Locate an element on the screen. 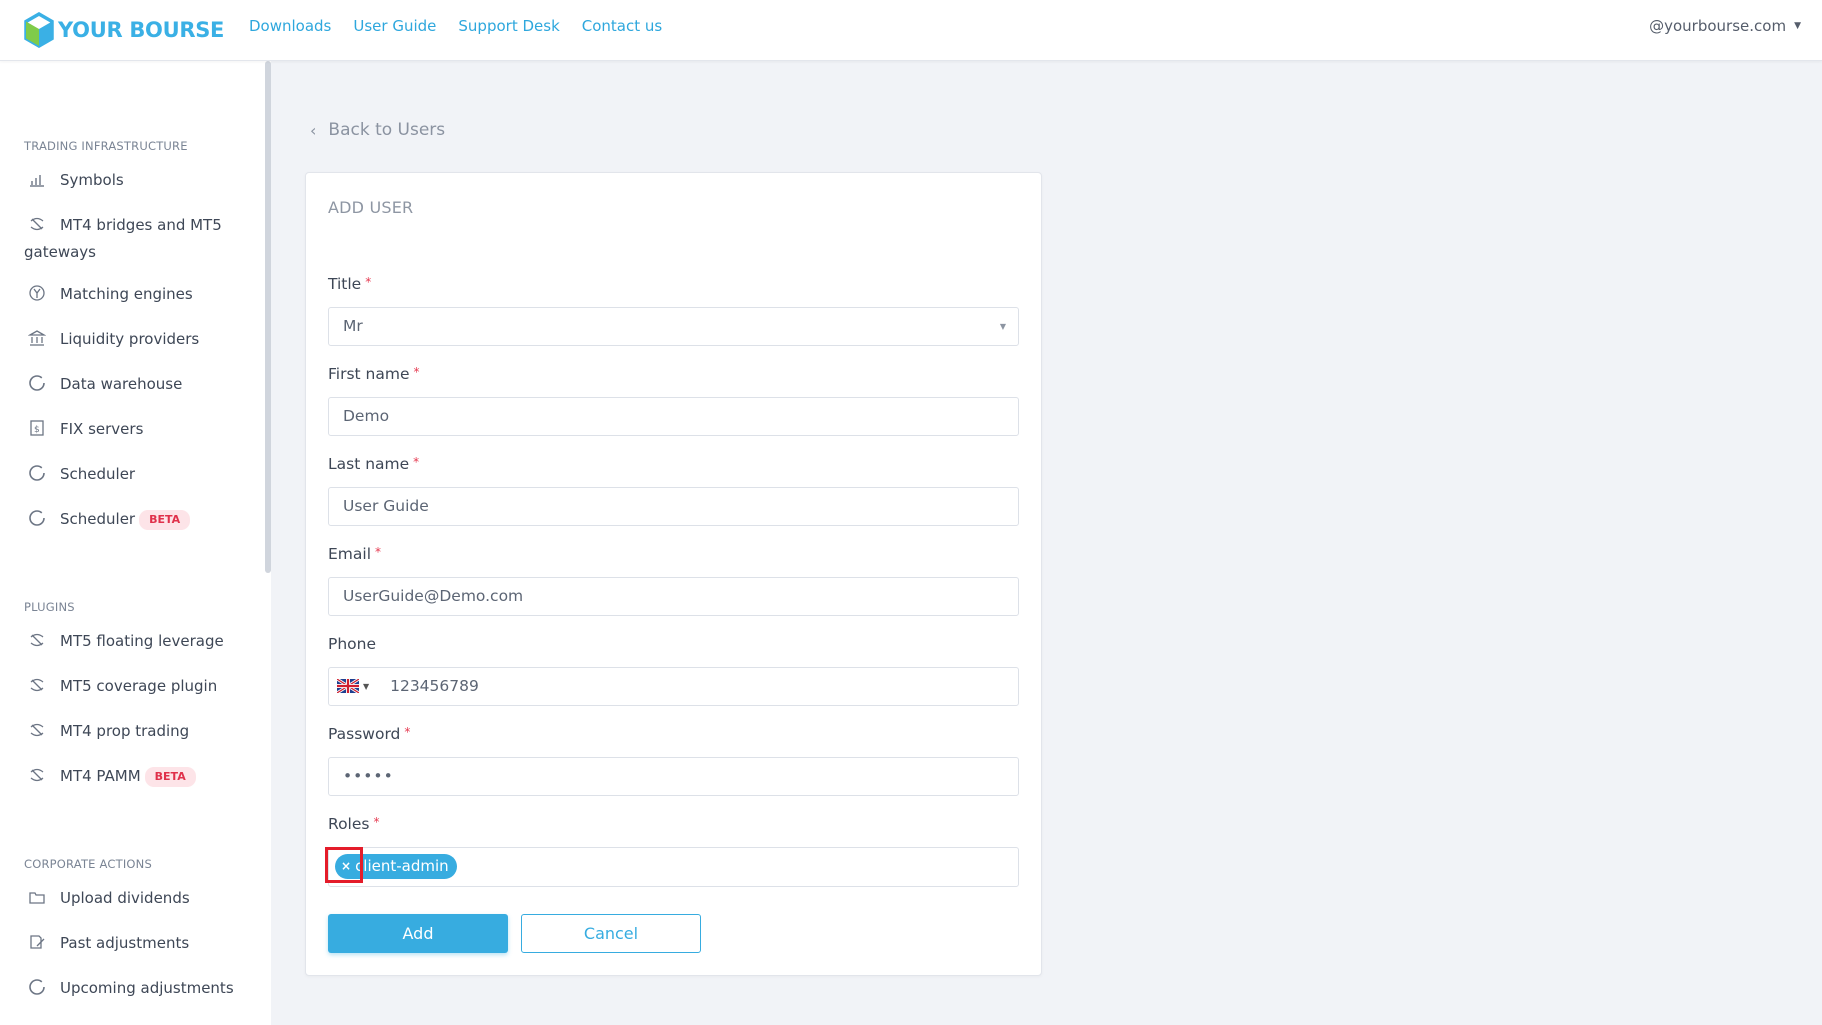 This screenshot has width=1822, height=1025. nav-contact-us: Contact us is located at coordinates (622, 26).